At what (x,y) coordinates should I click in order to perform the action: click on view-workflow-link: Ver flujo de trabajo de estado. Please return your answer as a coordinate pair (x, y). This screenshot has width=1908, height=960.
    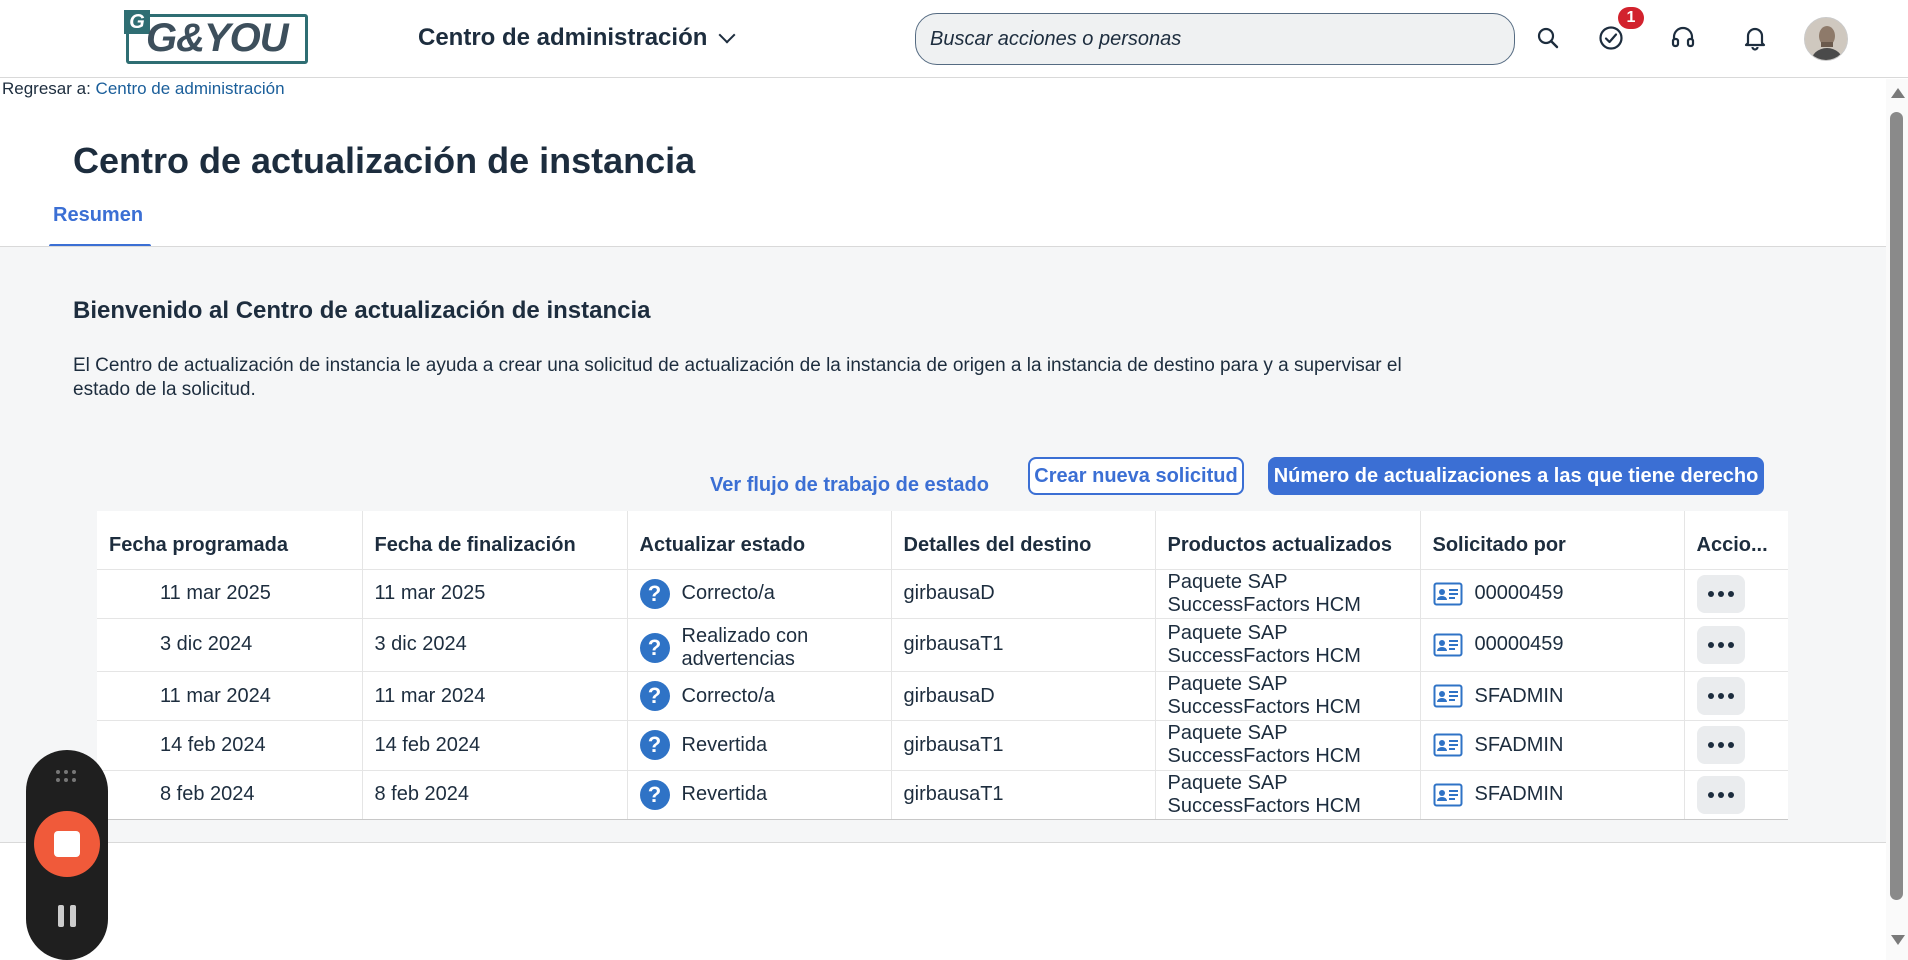
    Looking at the image, I should click on (849, 485).